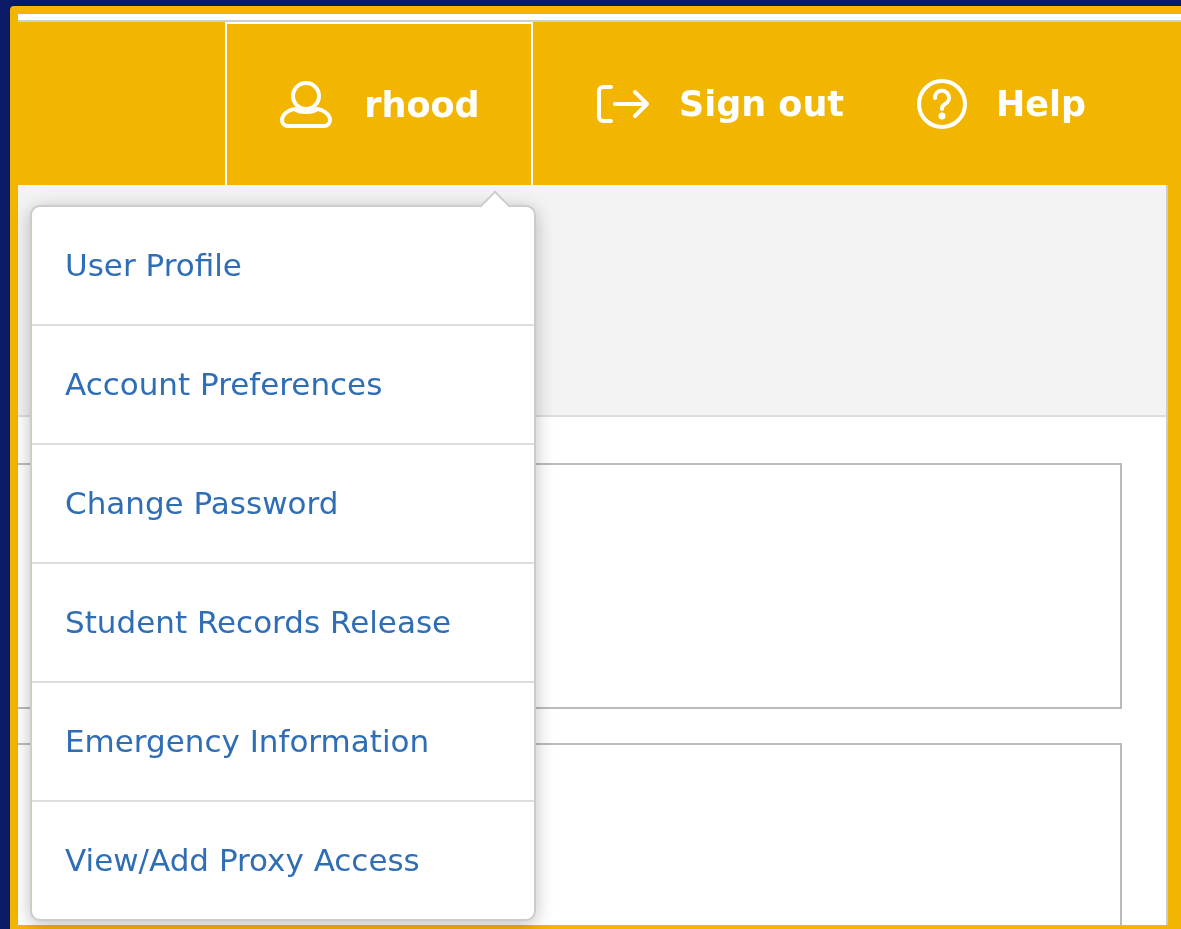 This screenshot has height=929, width=1181. Describe the element at coordinates (283, 859) in the screenshot. I see `menu-item: View/Add Proxy Access` at that location.